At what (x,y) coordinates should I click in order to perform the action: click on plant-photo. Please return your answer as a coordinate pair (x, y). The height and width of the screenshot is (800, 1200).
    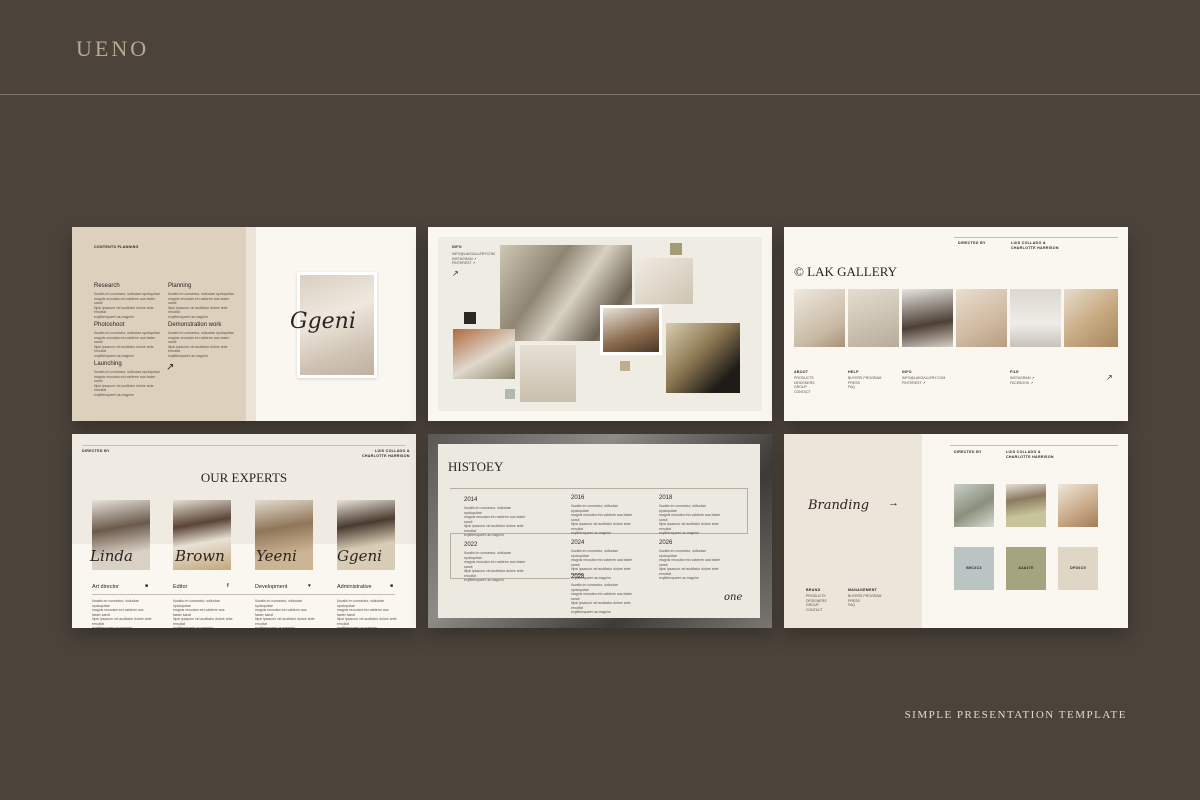
    Looking at the image, I should click on (703, 358).